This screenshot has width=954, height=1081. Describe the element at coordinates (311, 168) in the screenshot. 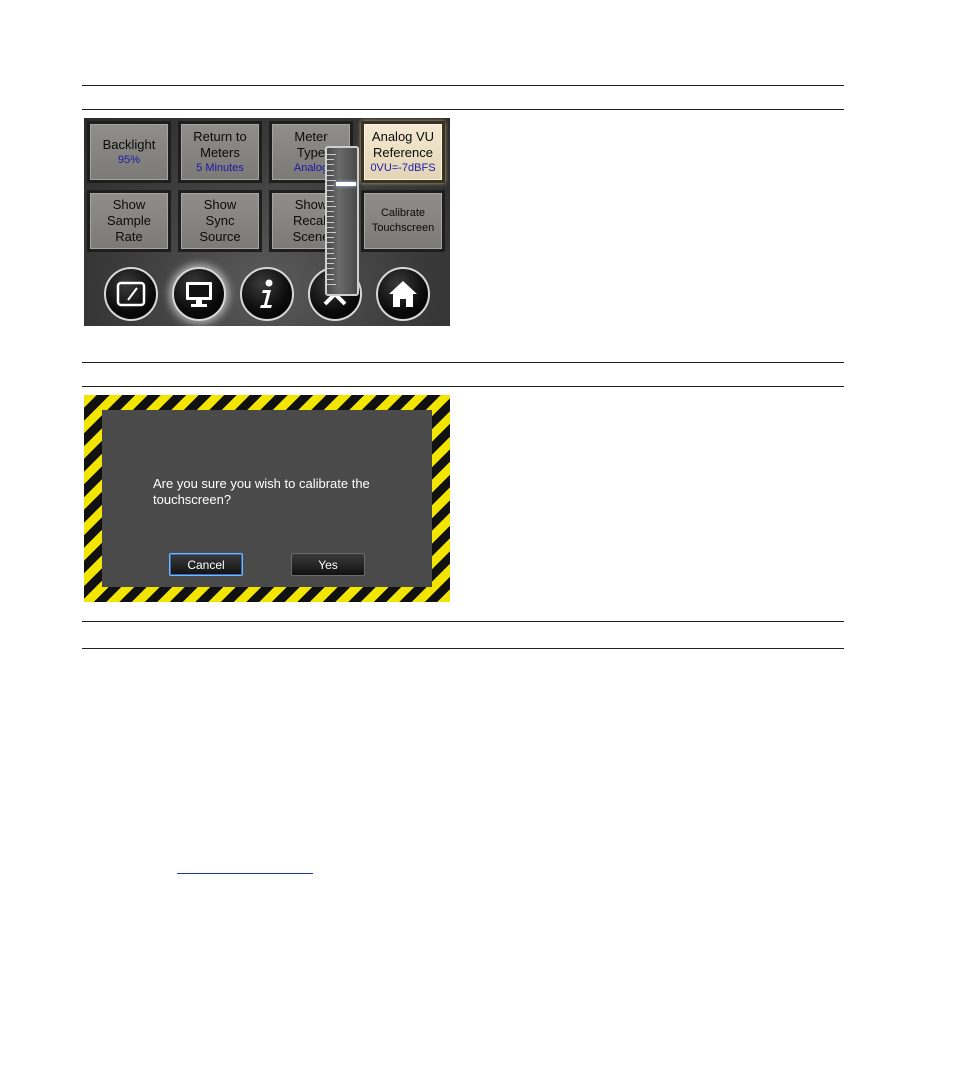

I see `button-value: Analog` at that location.